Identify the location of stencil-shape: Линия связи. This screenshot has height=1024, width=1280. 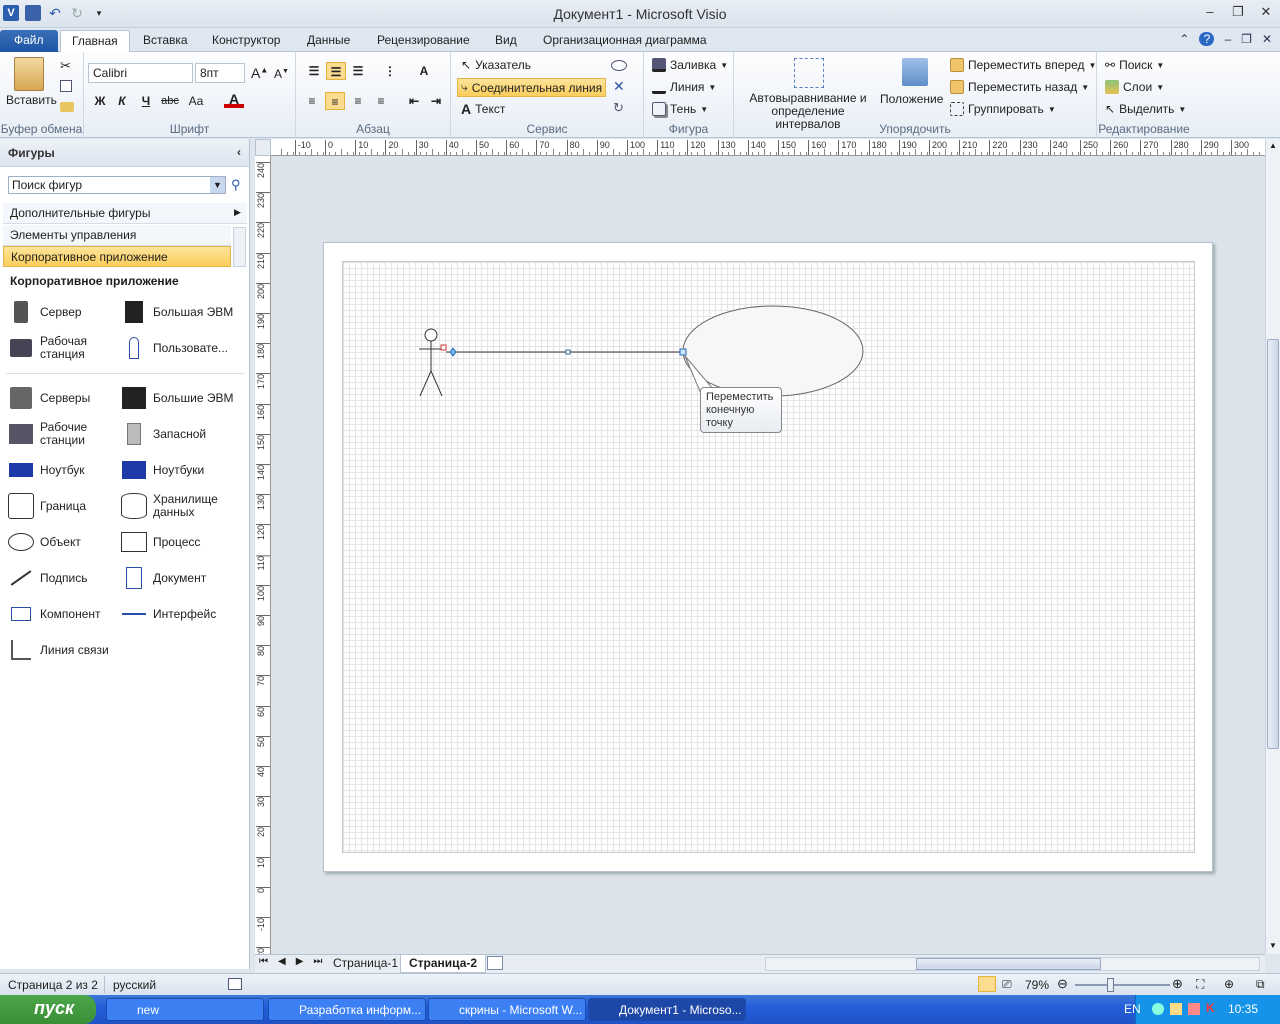
(65, 650).